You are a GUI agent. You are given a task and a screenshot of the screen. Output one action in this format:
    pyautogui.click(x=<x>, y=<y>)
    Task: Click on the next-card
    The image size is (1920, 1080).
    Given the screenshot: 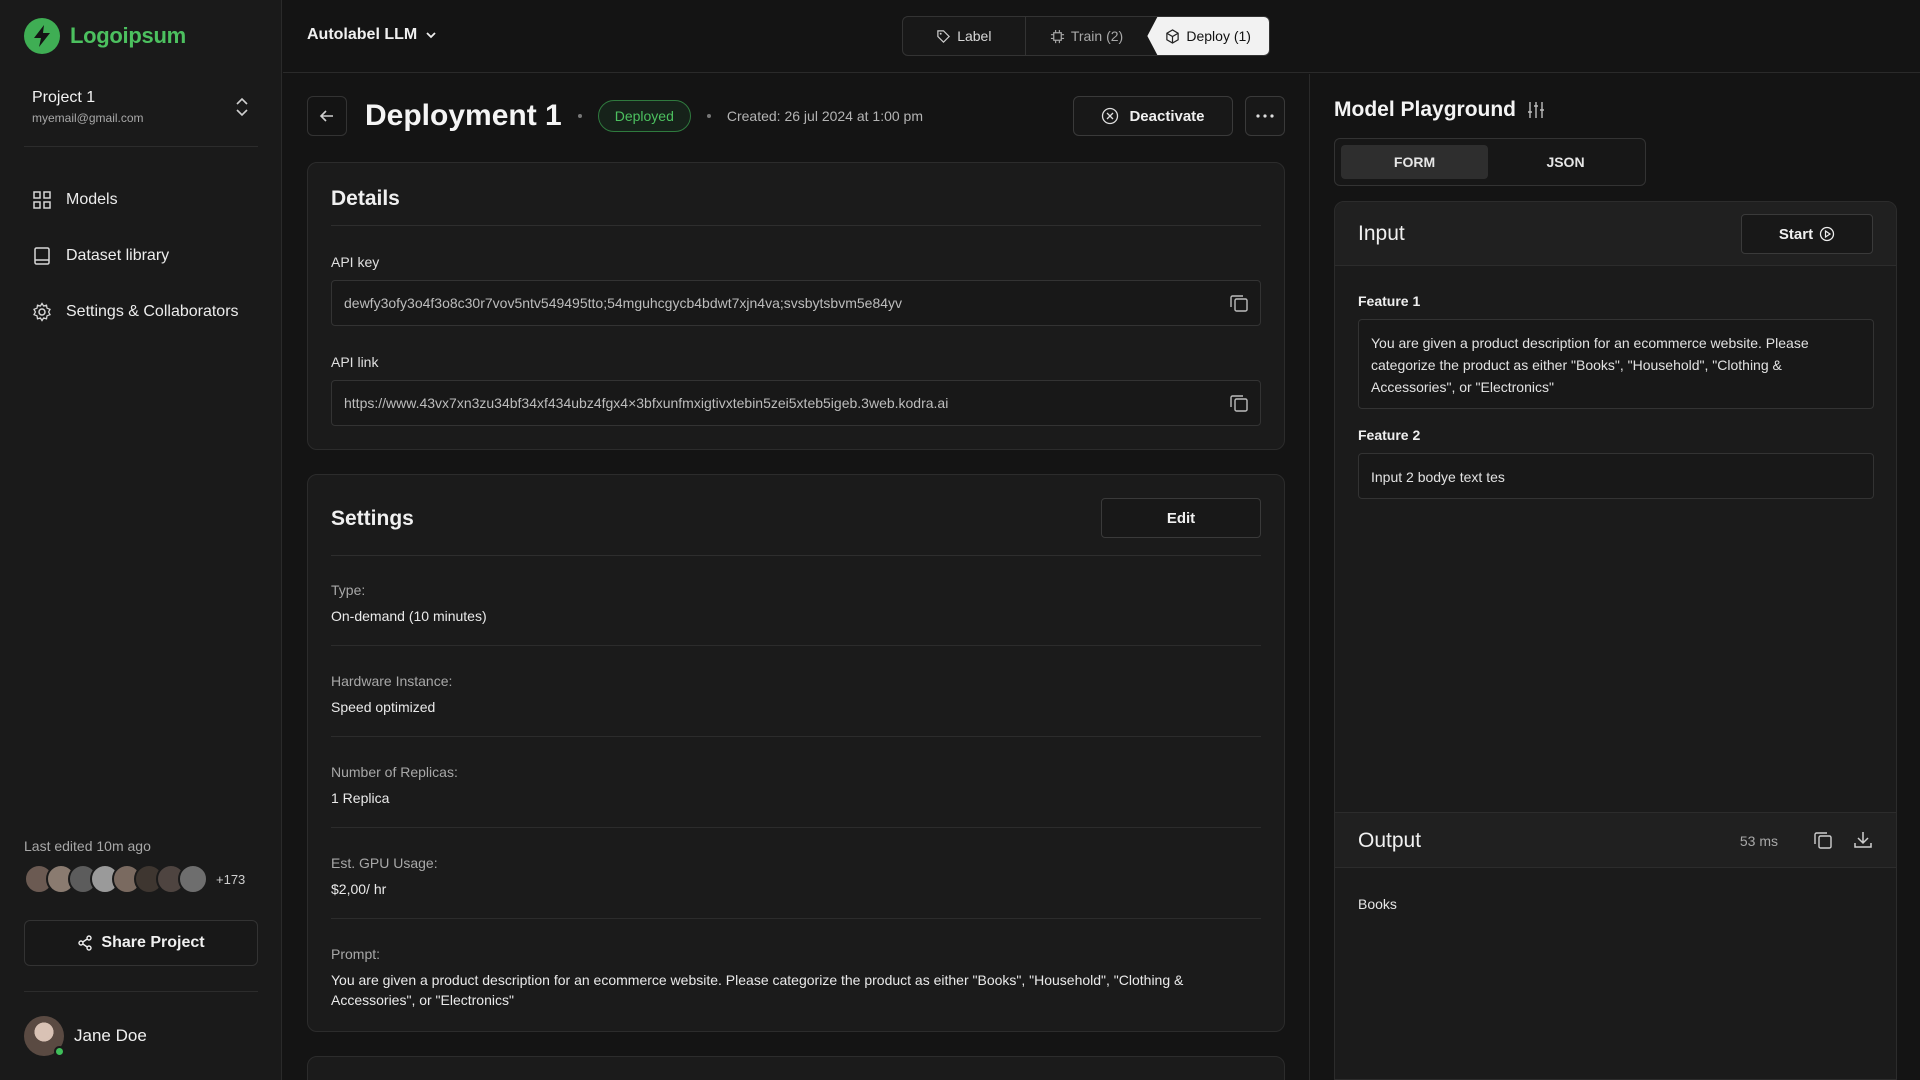 What is the action you would take?
    pyautogui.click(x=796, y=1068)
    